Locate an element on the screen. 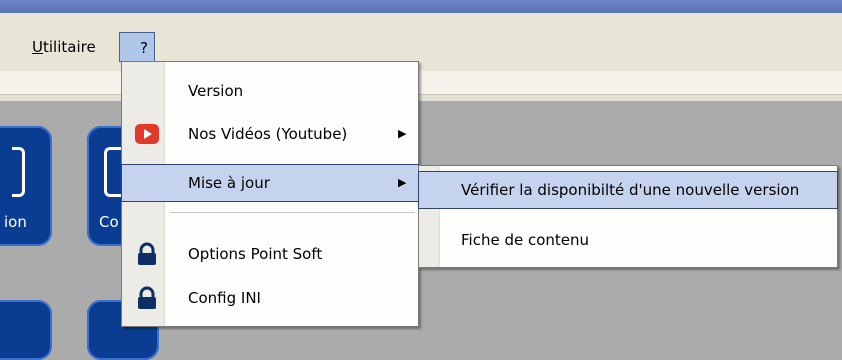  menu-item-config-ini: Config INI is located at coordinates (270, 298).